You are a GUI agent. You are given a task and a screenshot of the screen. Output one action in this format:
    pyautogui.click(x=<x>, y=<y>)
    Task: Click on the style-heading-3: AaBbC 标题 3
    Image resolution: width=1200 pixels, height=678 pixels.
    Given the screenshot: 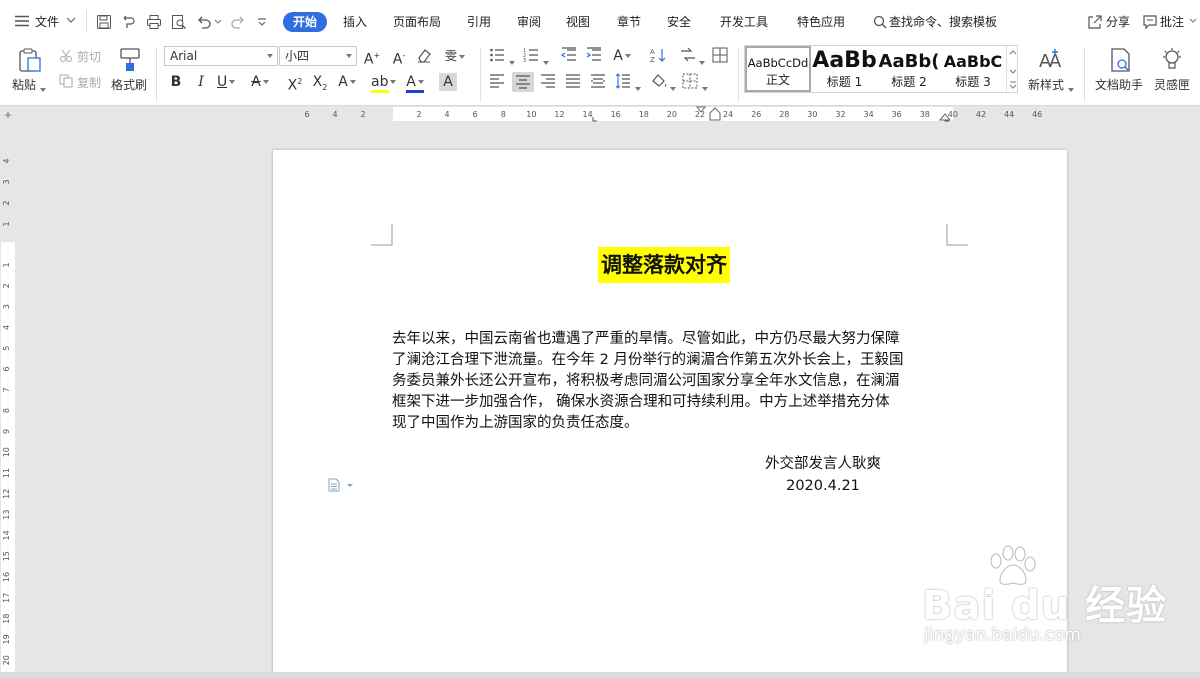 What is the action you would take?
    pyautogui.click(x=973, y=69)
    